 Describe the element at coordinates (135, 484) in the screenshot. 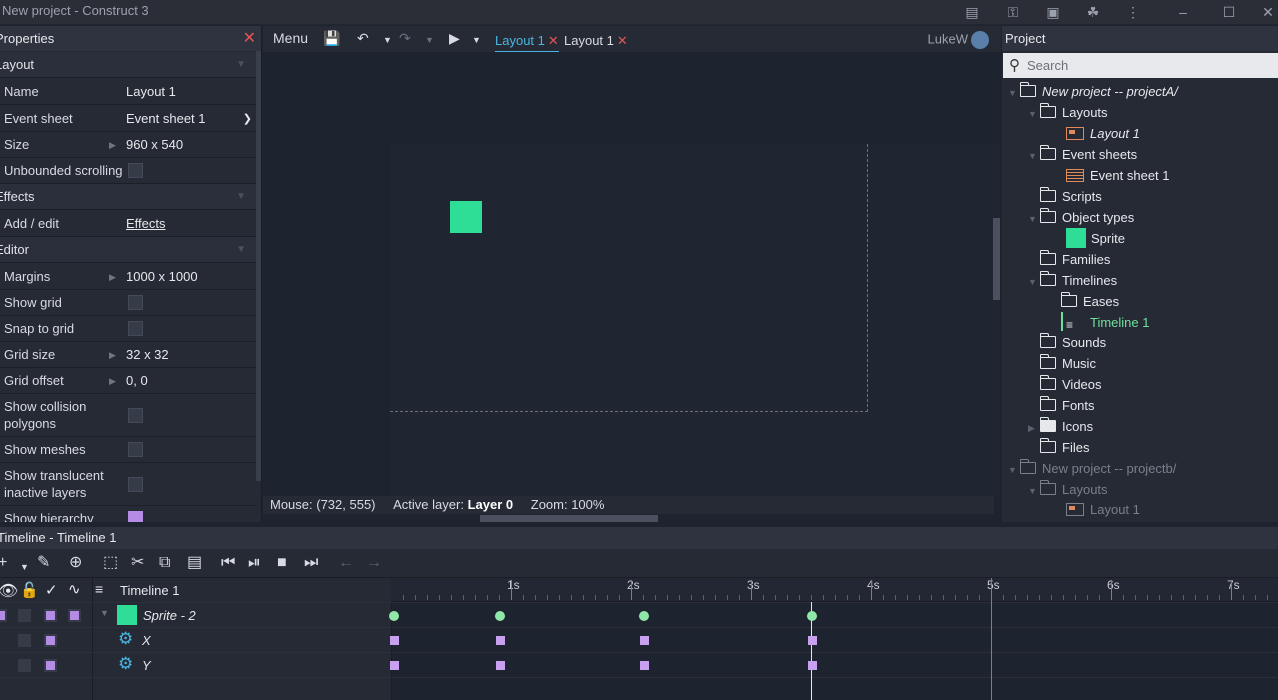

I see `translucent-checkbox` at that location.